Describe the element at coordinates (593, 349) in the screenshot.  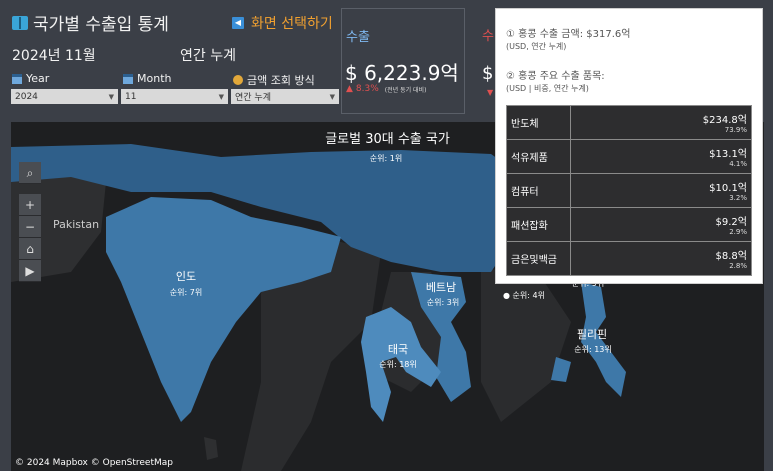
I see `philippines-rank-label: 순위: 13위` at that location.